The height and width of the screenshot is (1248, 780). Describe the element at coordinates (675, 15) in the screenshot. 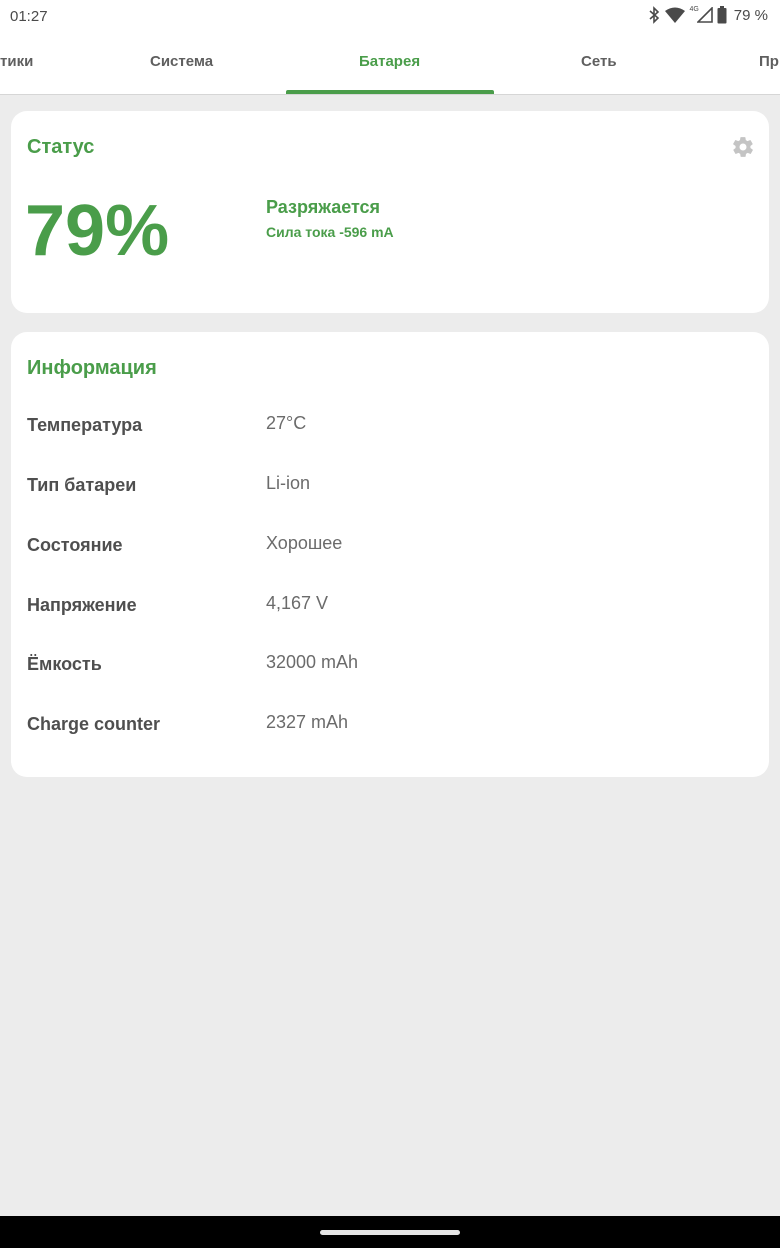

I see `wifi-icon` at that location.